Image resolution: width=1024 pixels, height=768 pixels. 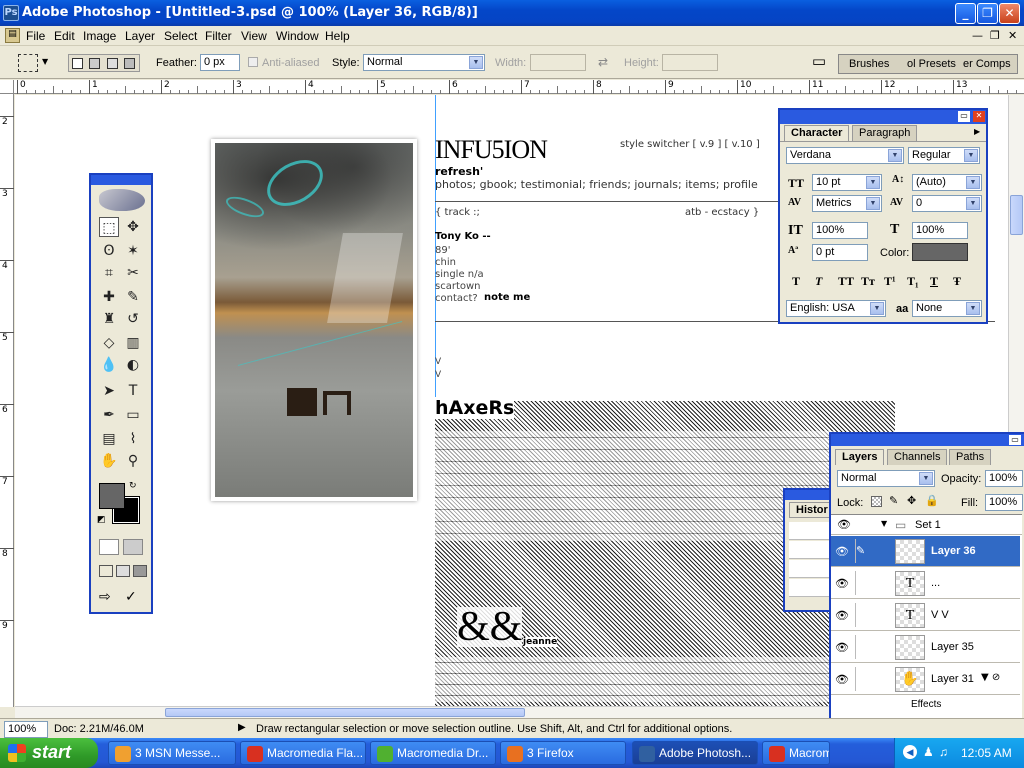 What do you see at coordinates (134, 598) in the screenshot?
I see `edit-in-imageready-icon: ✓` at bounding box center [134, 598].